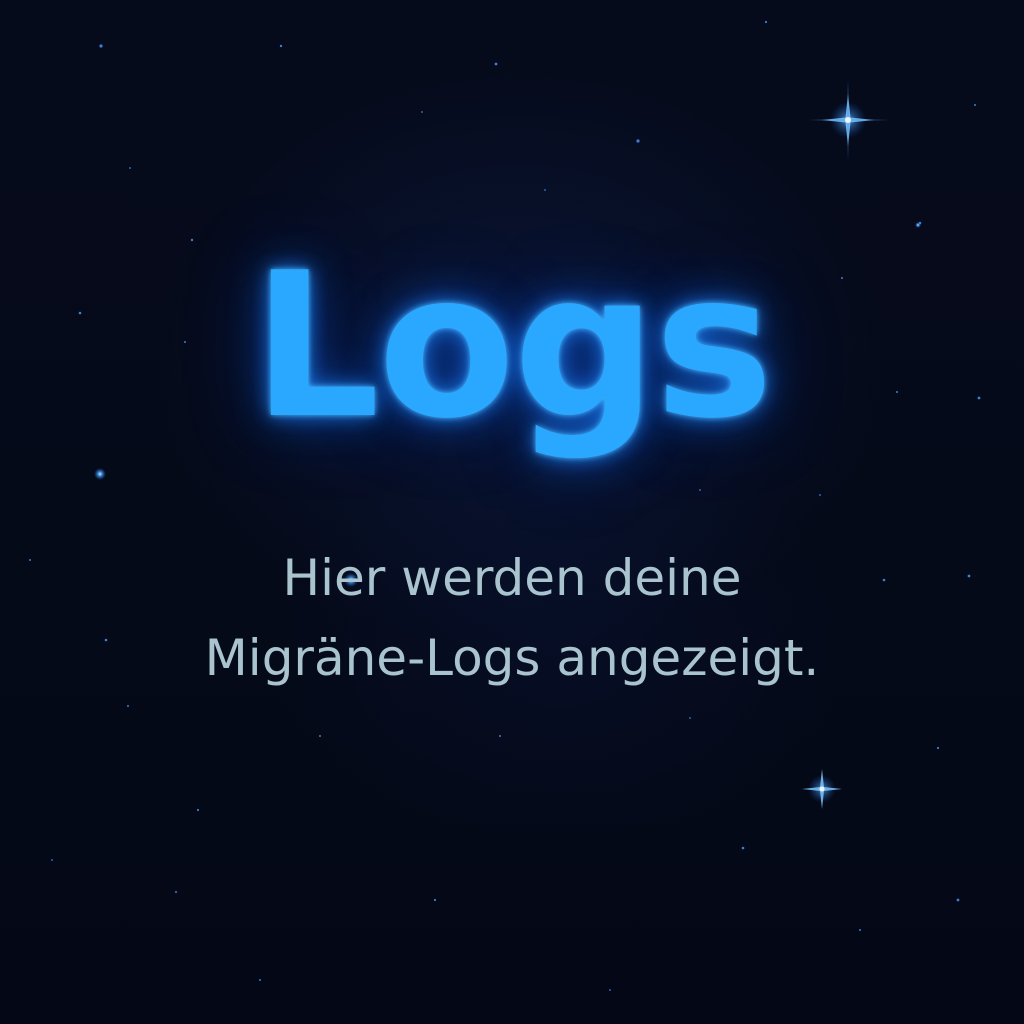 Image resolution: width=1024 pixels, height=1024 pixels. Describe the element at coordinates (512, 578) in the screenshot. I see `empty-state-message-line-1: Hier werden deine` at that location.